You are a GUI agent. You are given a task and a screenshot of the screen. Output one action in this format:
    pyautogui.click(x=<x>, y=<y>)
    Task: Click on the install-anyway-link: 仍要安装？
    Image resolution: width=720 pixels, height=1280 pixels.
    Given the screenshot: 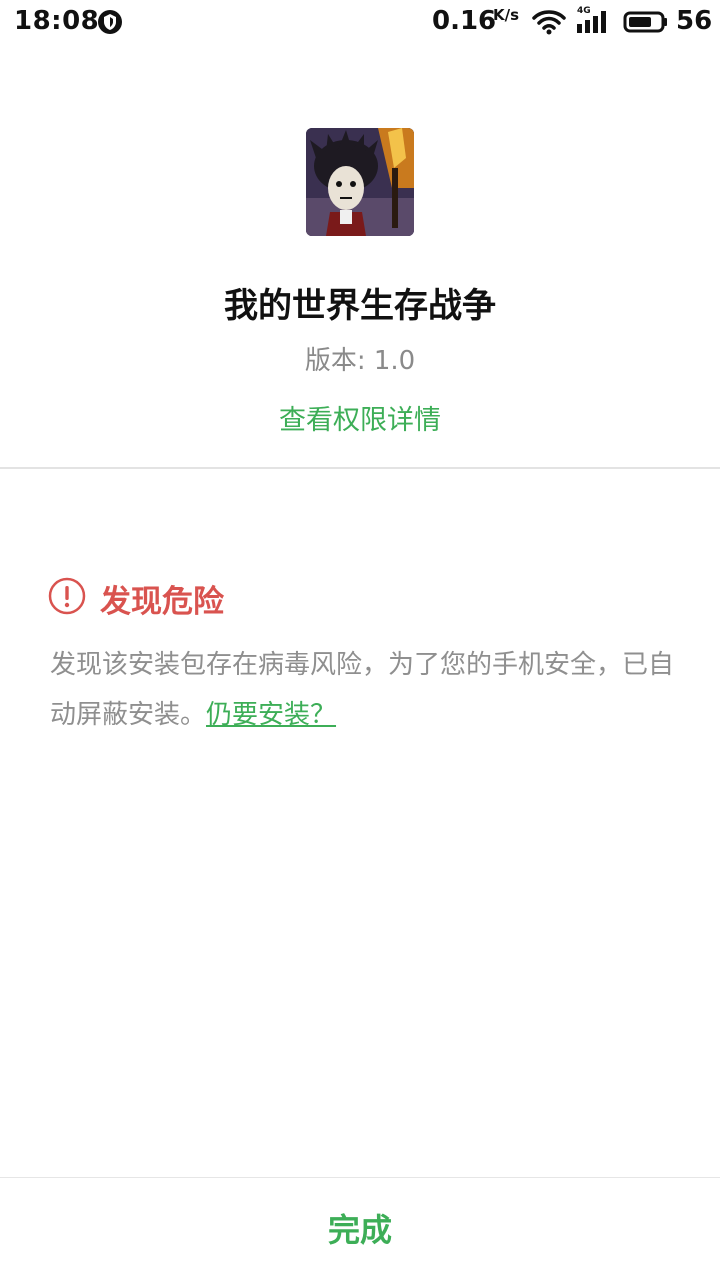 What is the action you would take?
    pyautogui.click(x=271, y=715)
    